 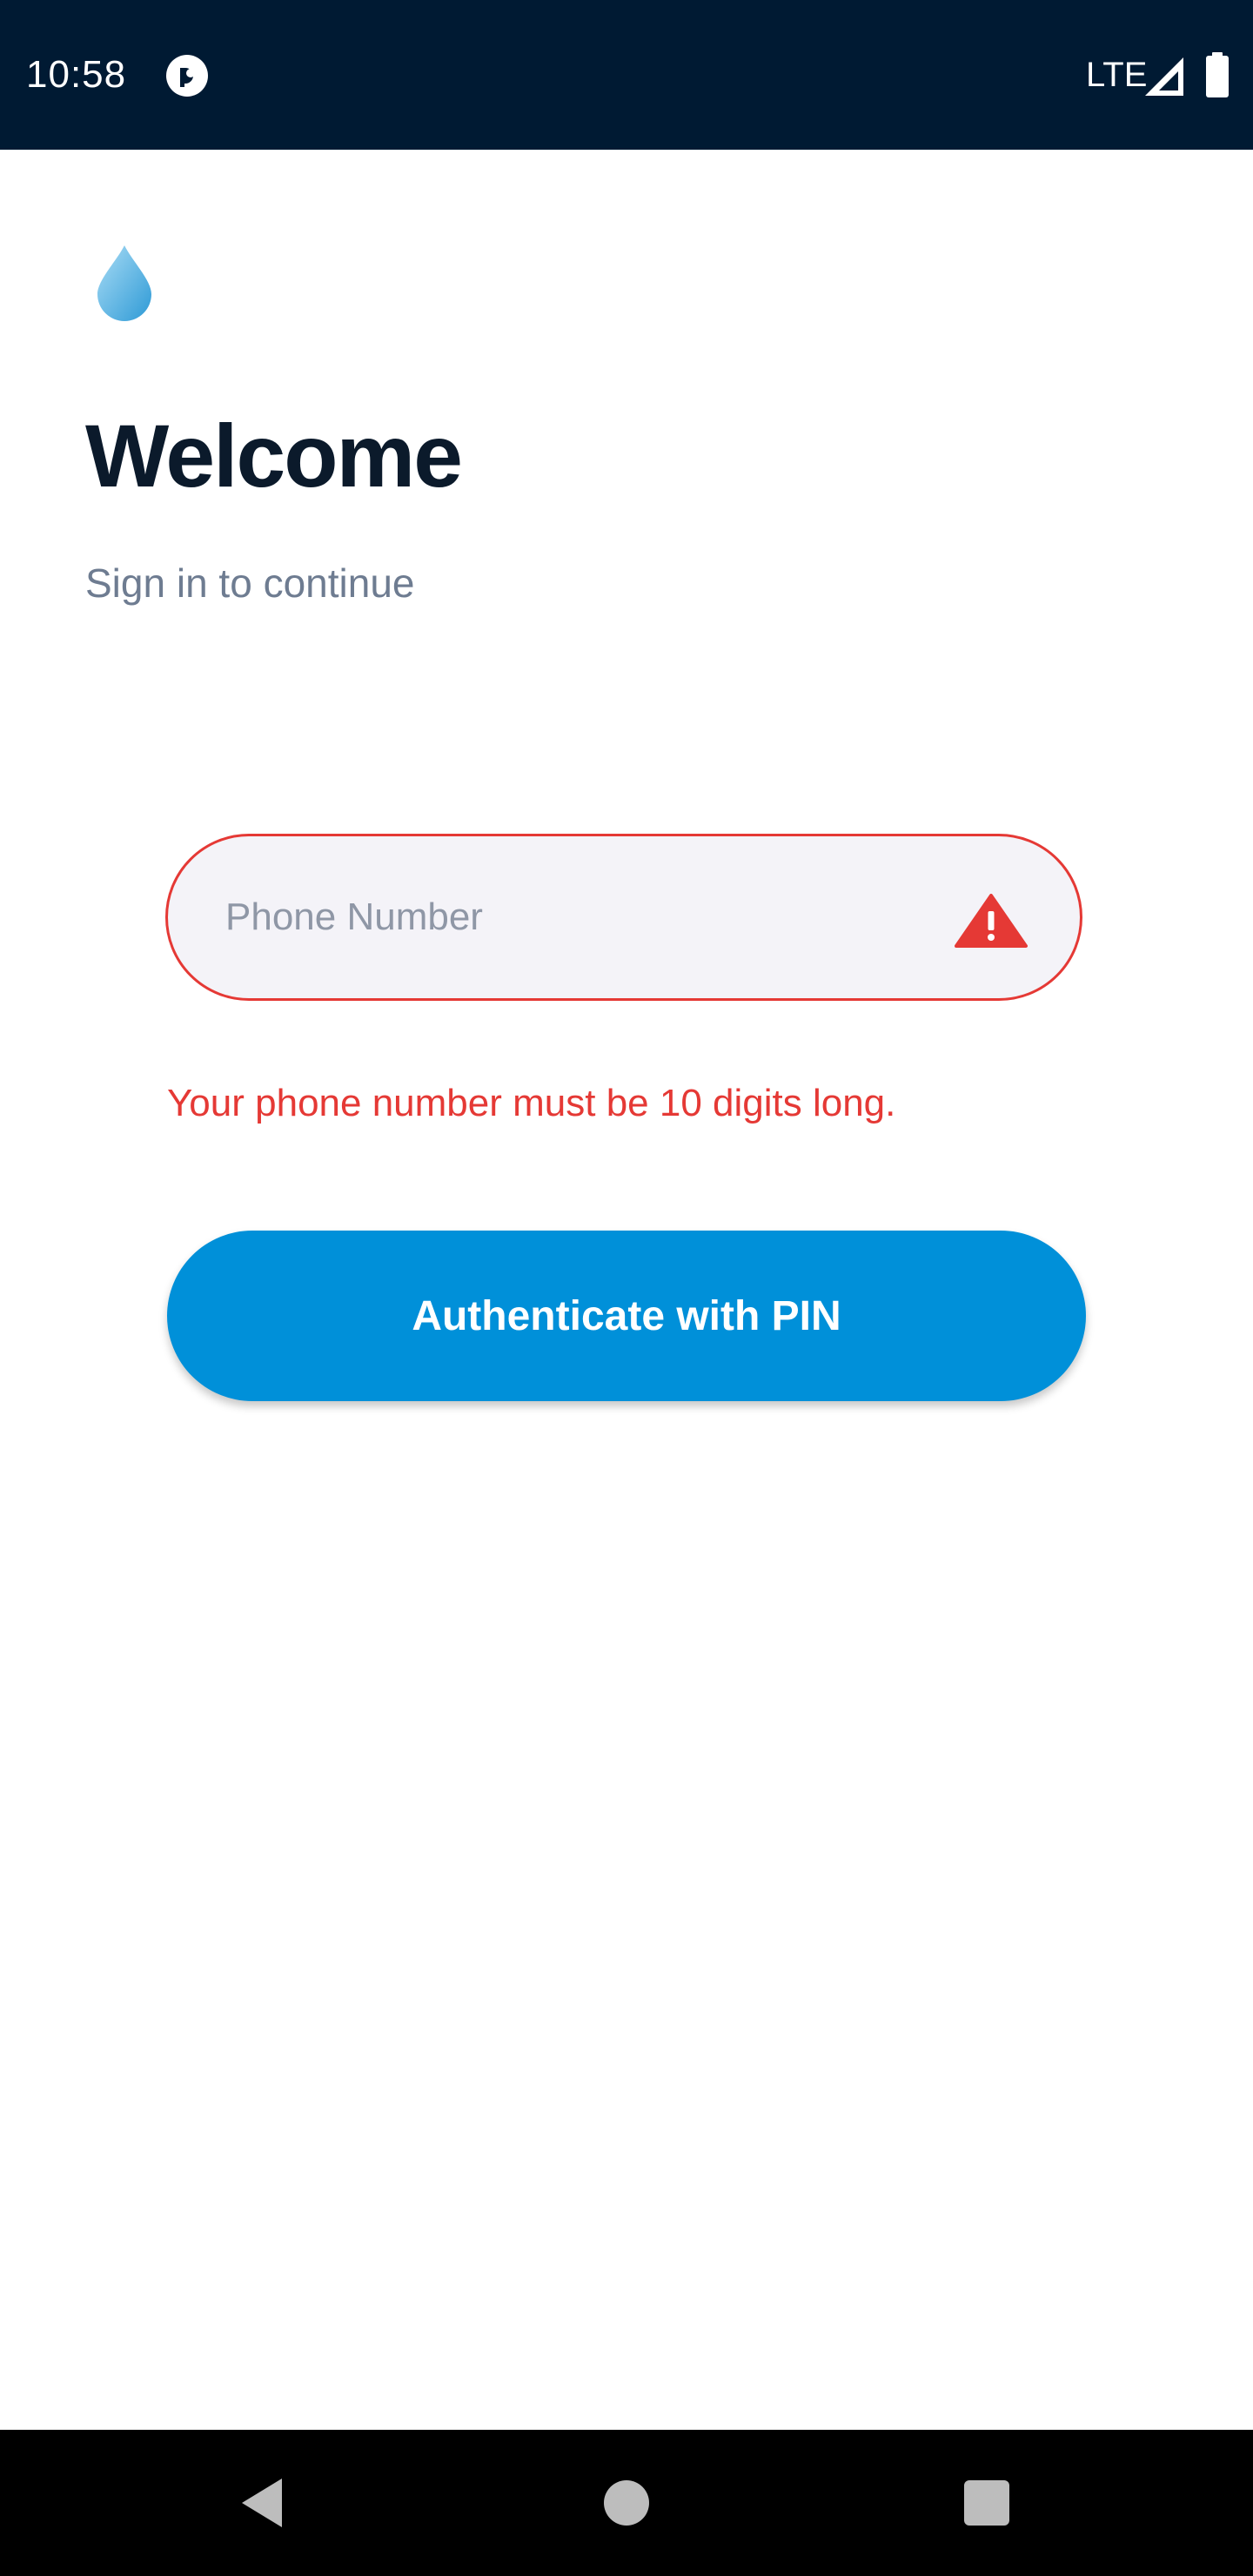 What do you see at coordinates (626, 75) in the screenshot?
I see `status-bar: 10:58 LTE` at bounding box center [626, 75].